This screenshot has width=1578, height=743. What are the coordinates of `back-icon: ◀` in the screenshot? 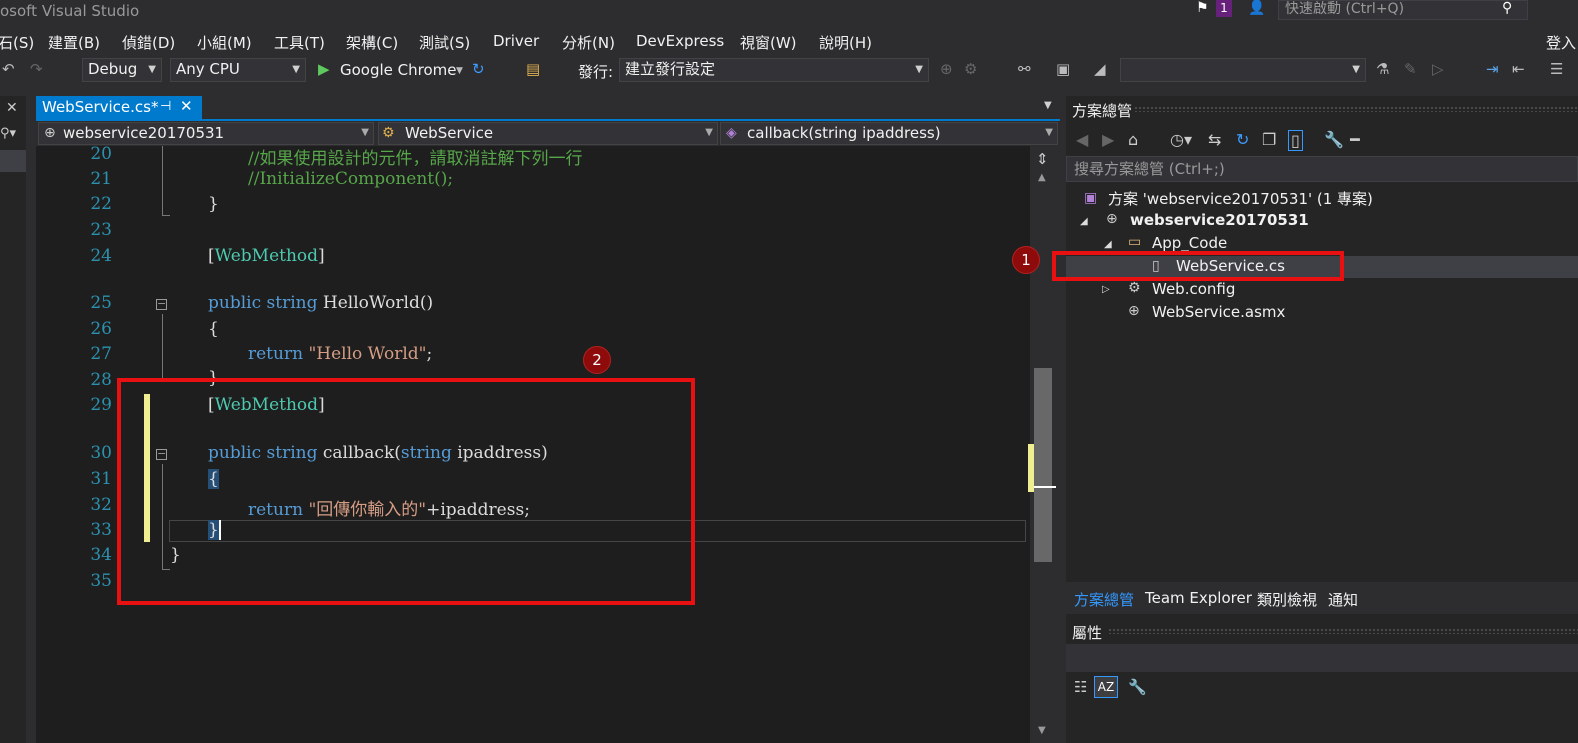 It's located at (1082, 139).